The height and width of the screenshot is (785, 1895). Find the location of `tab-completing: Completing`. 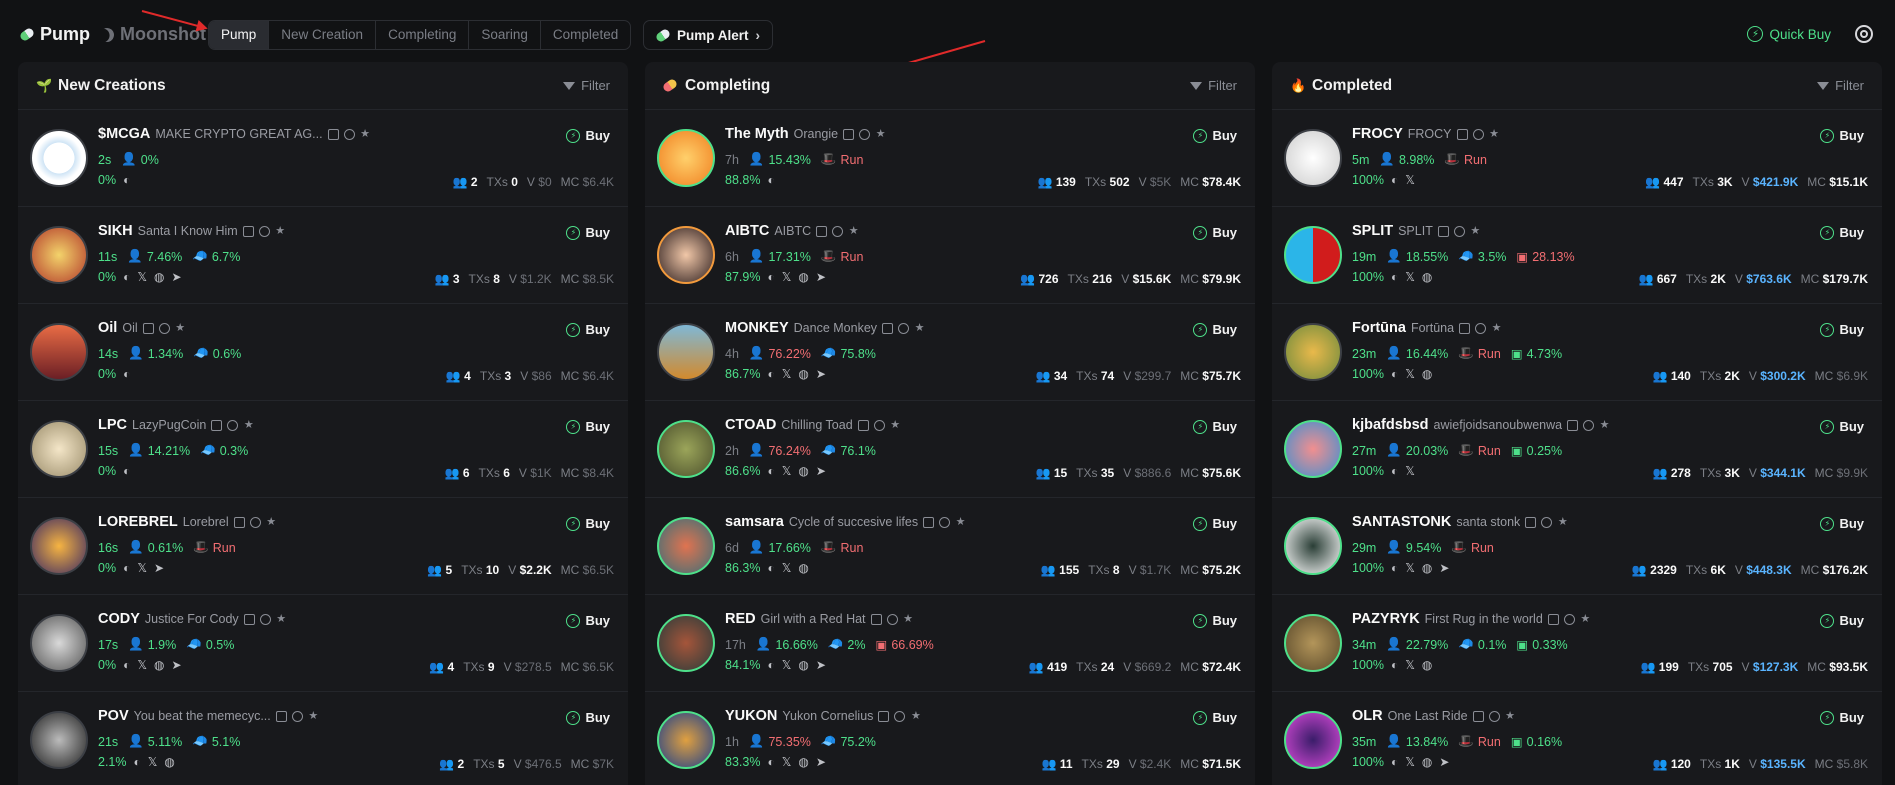

tab-completing: Completing is located at coordinates (423, 35).